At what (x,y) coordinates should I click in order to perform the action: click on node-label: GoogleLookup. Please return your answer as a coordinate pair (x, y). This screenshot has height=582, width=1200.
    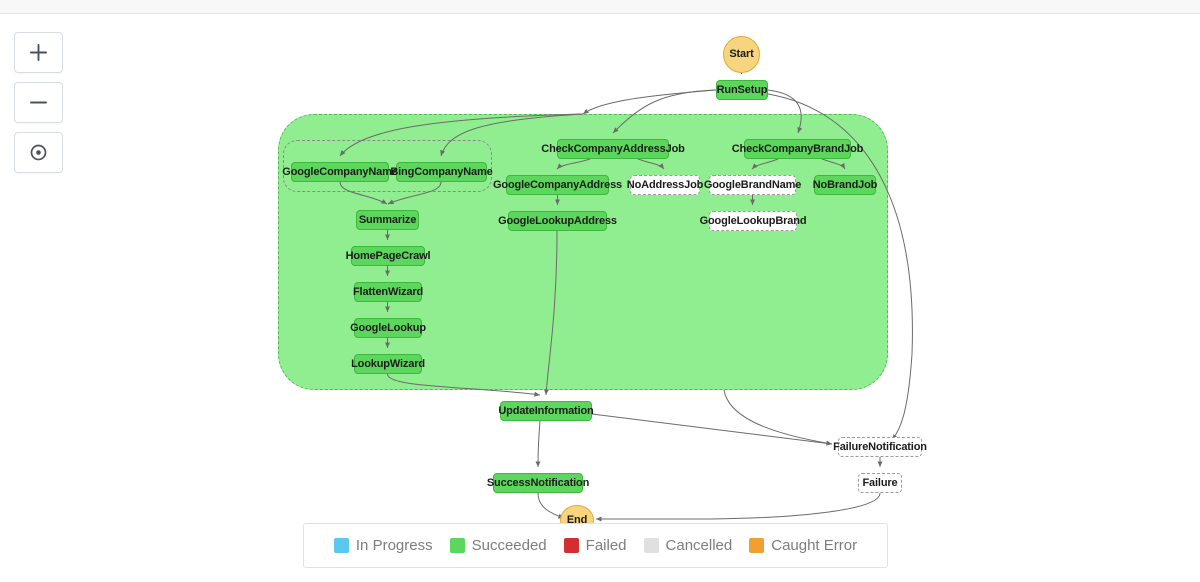
    Looking at the image, I should click on (388, 327).